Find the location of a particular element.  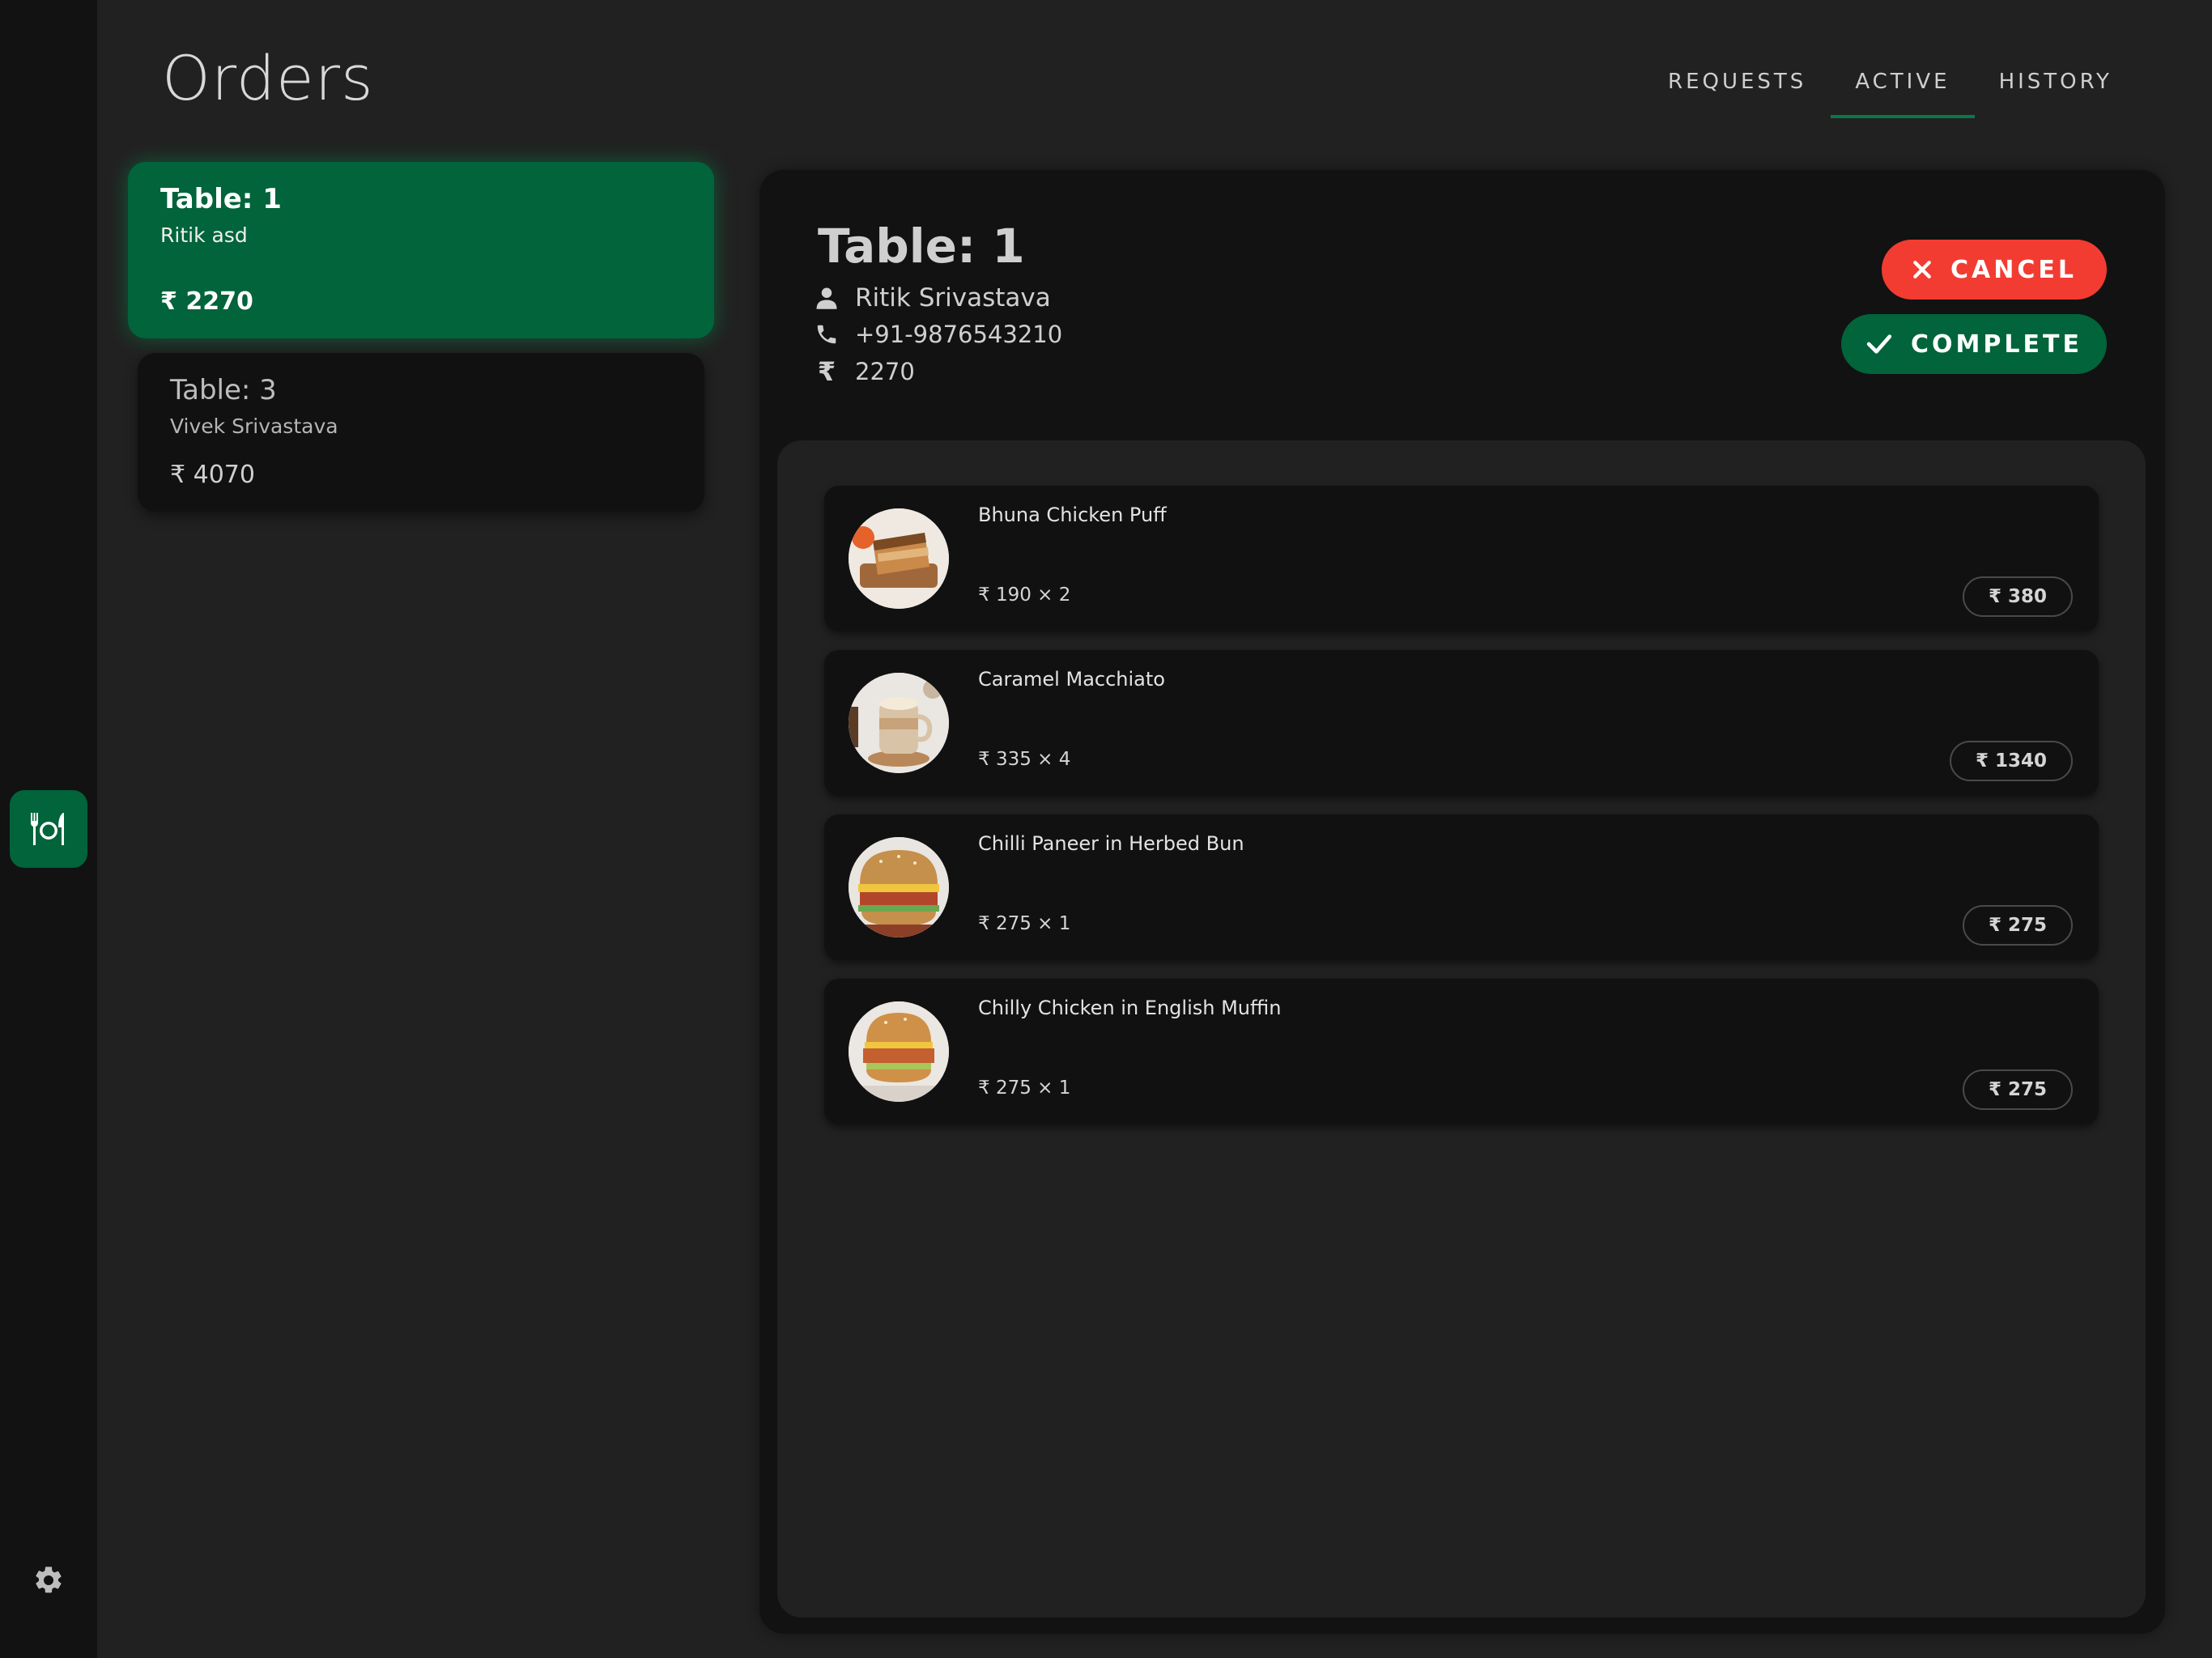

check-icon is located at coordinates (1879, 344).